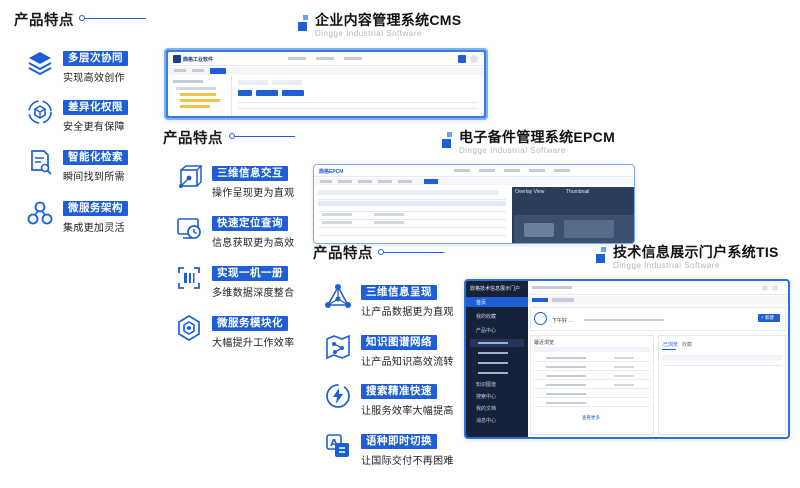 This screenshot has width=800, height=488. What do you see at coordinates (399, 441) in the screenshot?
I see `feature-title: 语种即时切换` at bounding box center [399, 441].